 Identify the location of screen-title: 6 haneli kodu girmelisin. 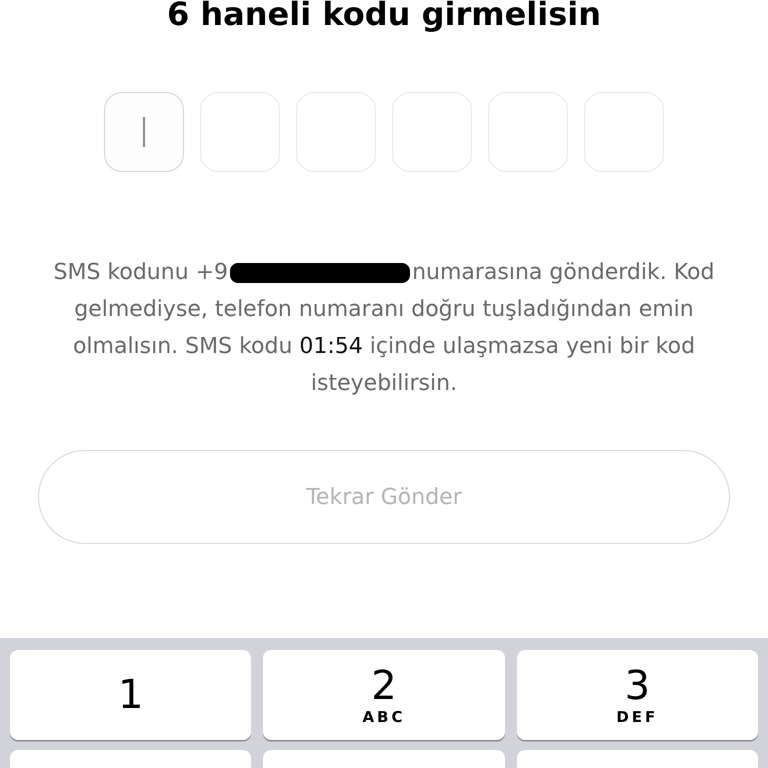
(383, 16).